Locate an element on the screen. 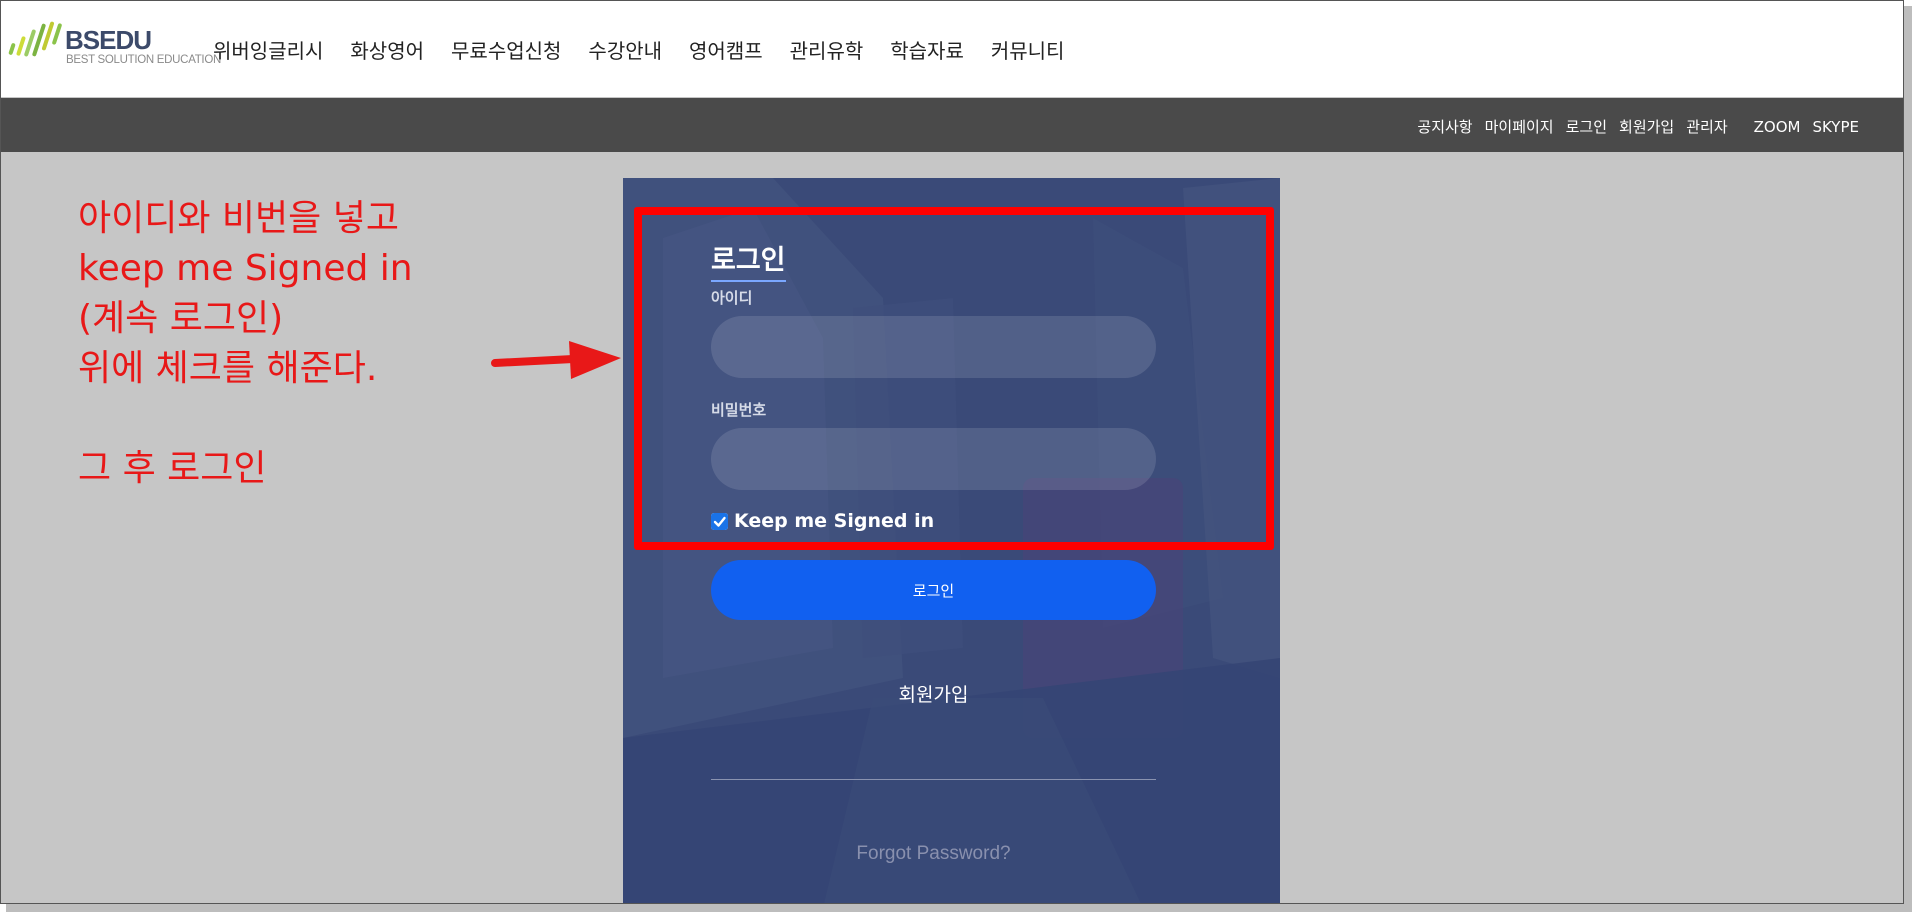 Image resolution: width=1917 pixels, height=917 pixels. annotation-line: 그 후 로그인 is located at coordinates (172, 468).